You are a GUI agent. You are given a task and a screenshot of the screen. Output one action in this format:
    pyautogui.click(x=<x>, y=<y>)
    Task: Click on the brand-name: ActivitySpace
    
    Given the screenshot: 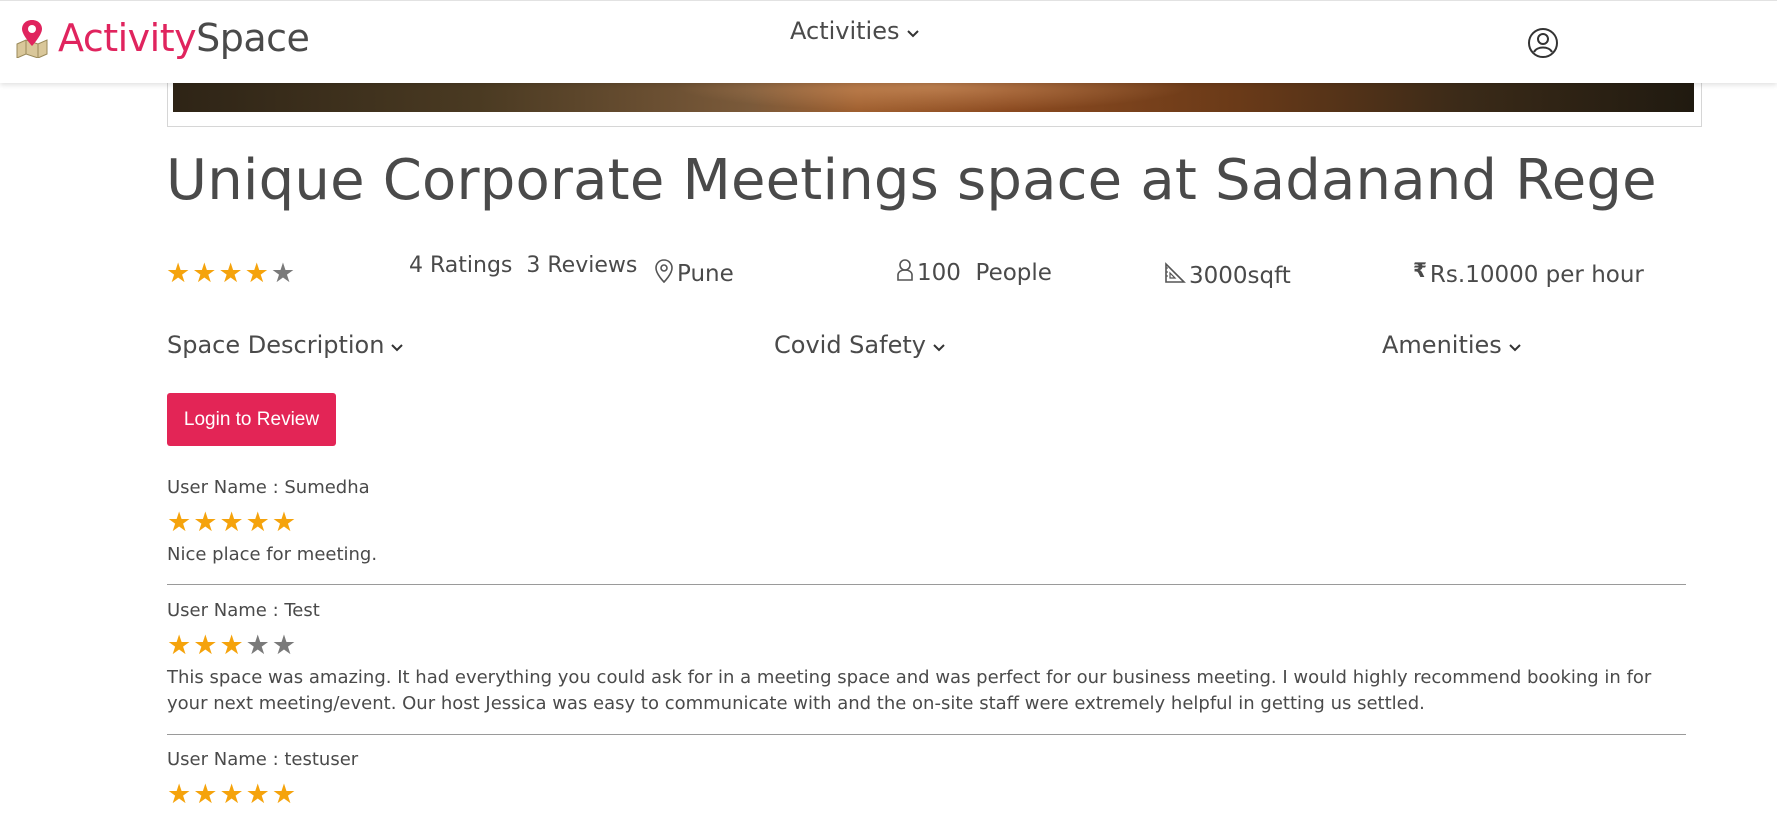 What is the action you would take?
    pyautogui.click(x=184, y=38)
    